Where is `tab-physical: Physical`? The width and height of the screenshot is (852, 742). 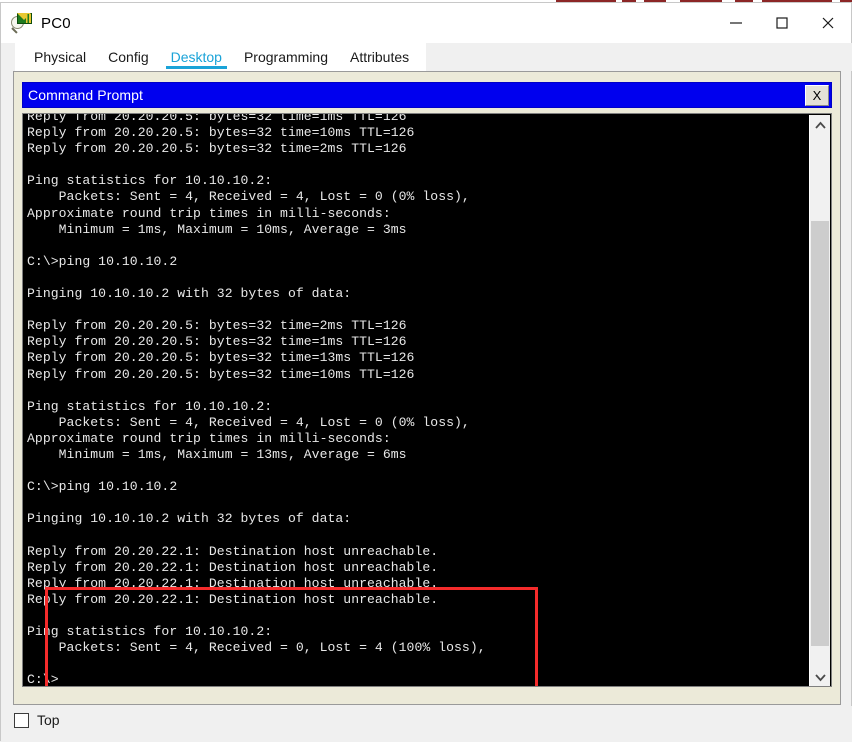 tab-physical: Physical is located at coordinates (60, 57).